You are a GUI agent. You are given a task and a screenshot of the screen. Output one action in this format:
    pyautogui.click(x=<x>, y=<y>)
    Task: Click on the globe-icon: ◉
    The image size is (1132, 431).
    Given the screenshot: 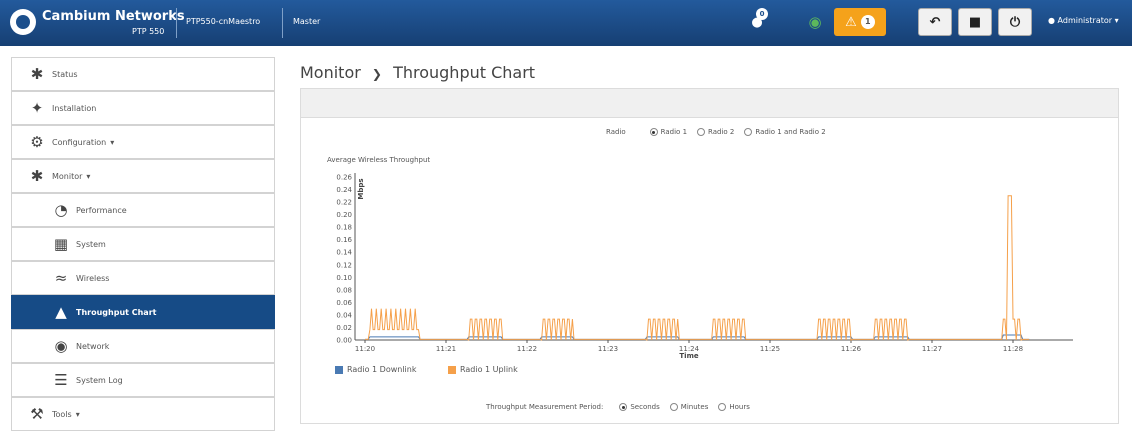 What is the action you would take?
    pyautogui.click(x=815, y=22)
    